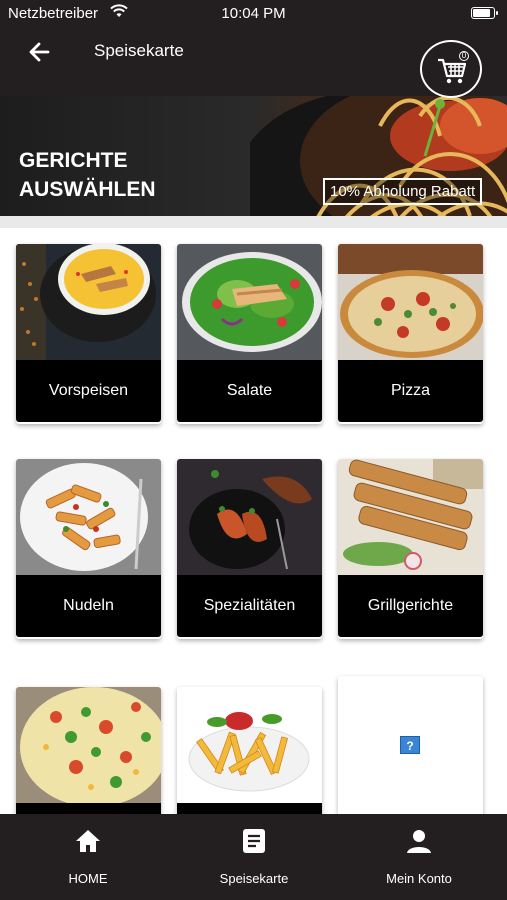  I want to click on discount-badge: 10% Abholung Rabatt, so click(403, 191).